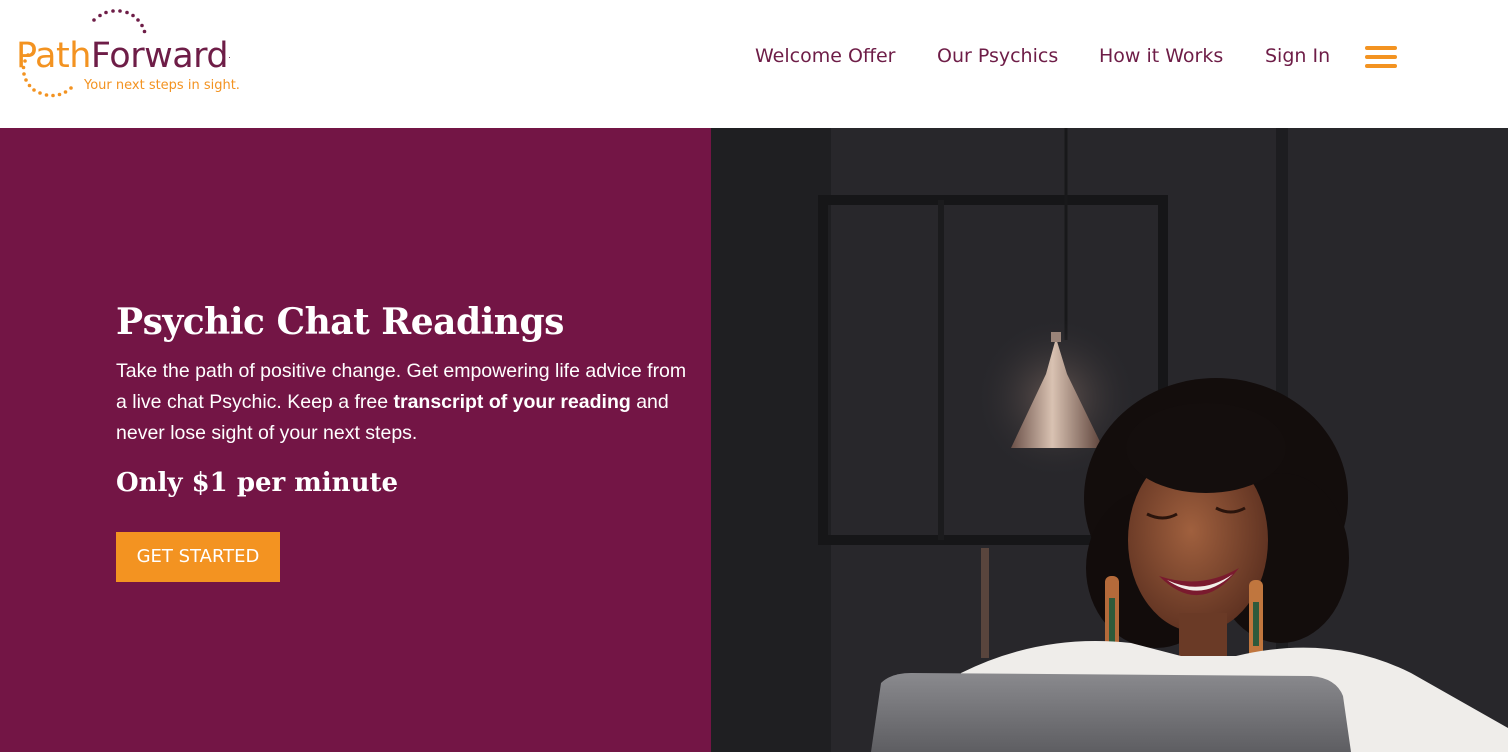 The image size is (1508, 752). What do you see at coordinates (1161, 56) in the screenshot?
I see `nav-how-it-works: How it Works` at bounding box center [1161, 56].